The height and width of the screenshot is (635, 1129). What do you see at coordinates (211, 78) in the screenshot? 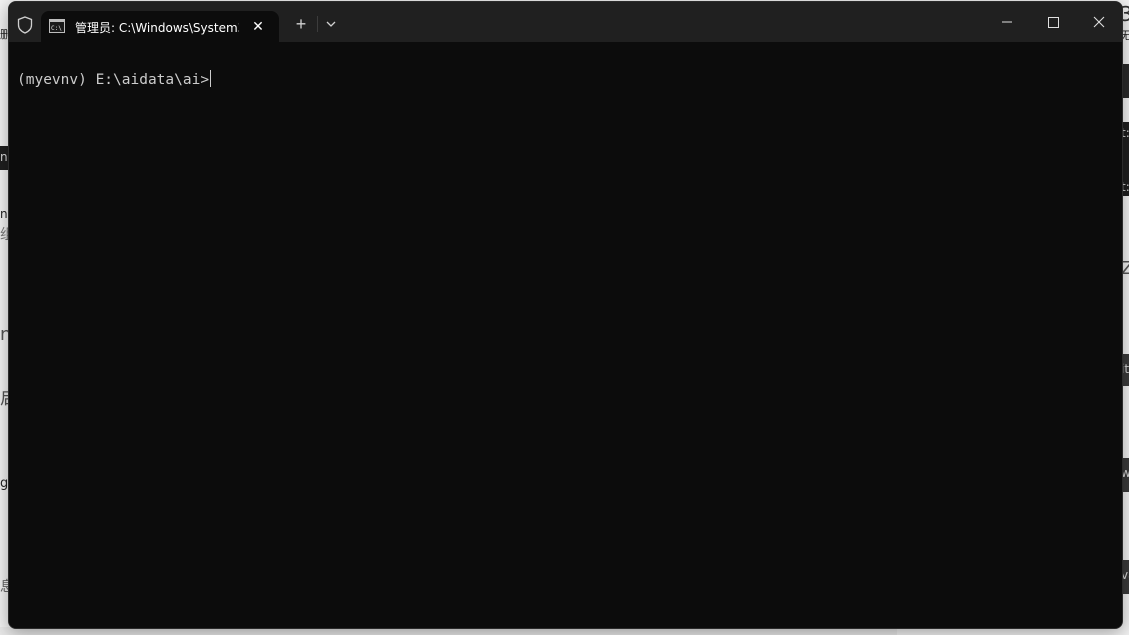
I see `text-cursor` at bounding box center [211, 78].